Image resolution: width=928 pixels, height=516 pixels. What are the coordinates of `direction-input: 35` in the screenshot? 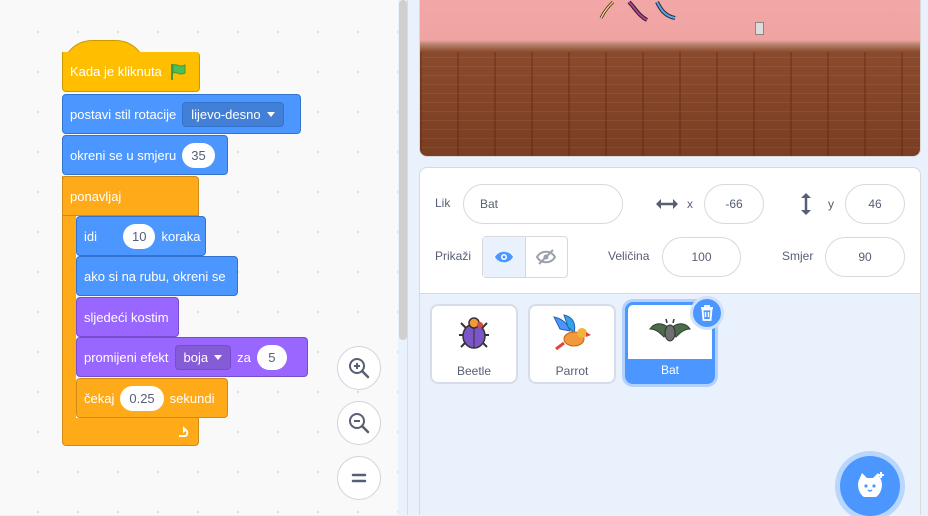 It's located at (198, 155).